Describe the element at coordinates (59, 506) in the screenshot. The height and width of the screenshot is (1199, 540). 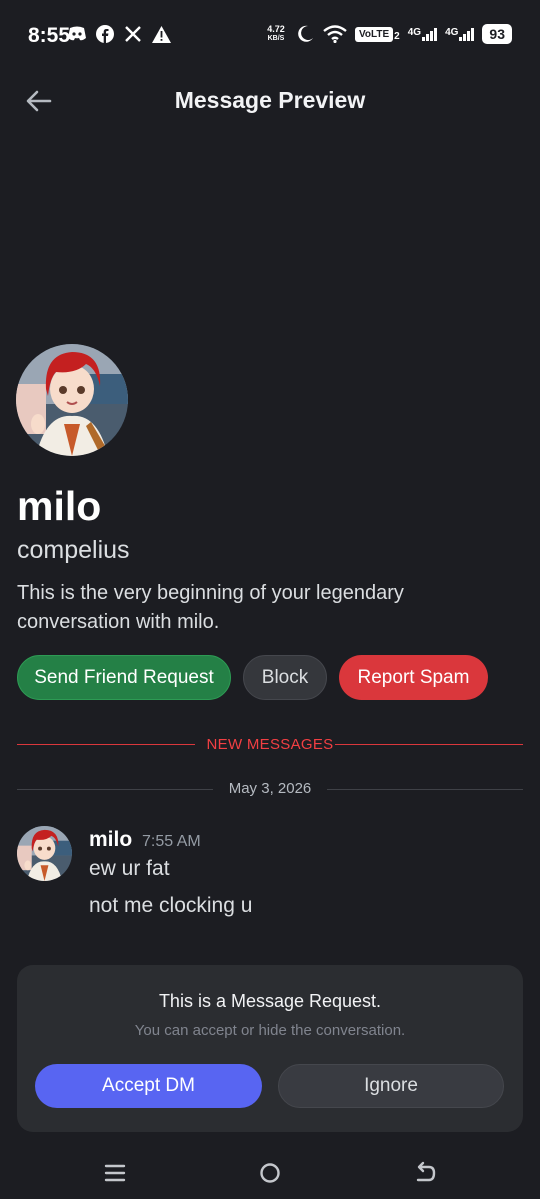
I see `display-name: milo` at that location.